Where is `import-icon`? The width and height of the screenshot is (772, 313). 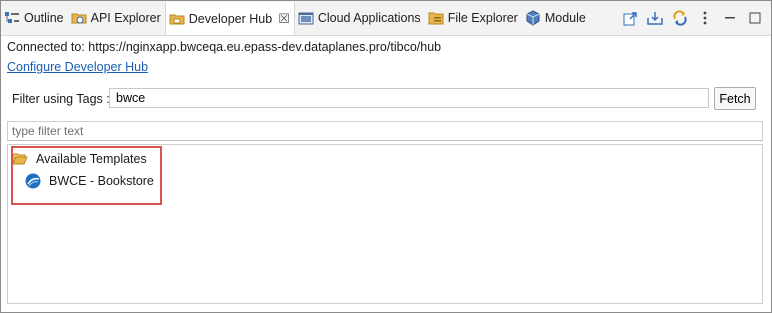 import-icon is located at coordinates (655, 18).